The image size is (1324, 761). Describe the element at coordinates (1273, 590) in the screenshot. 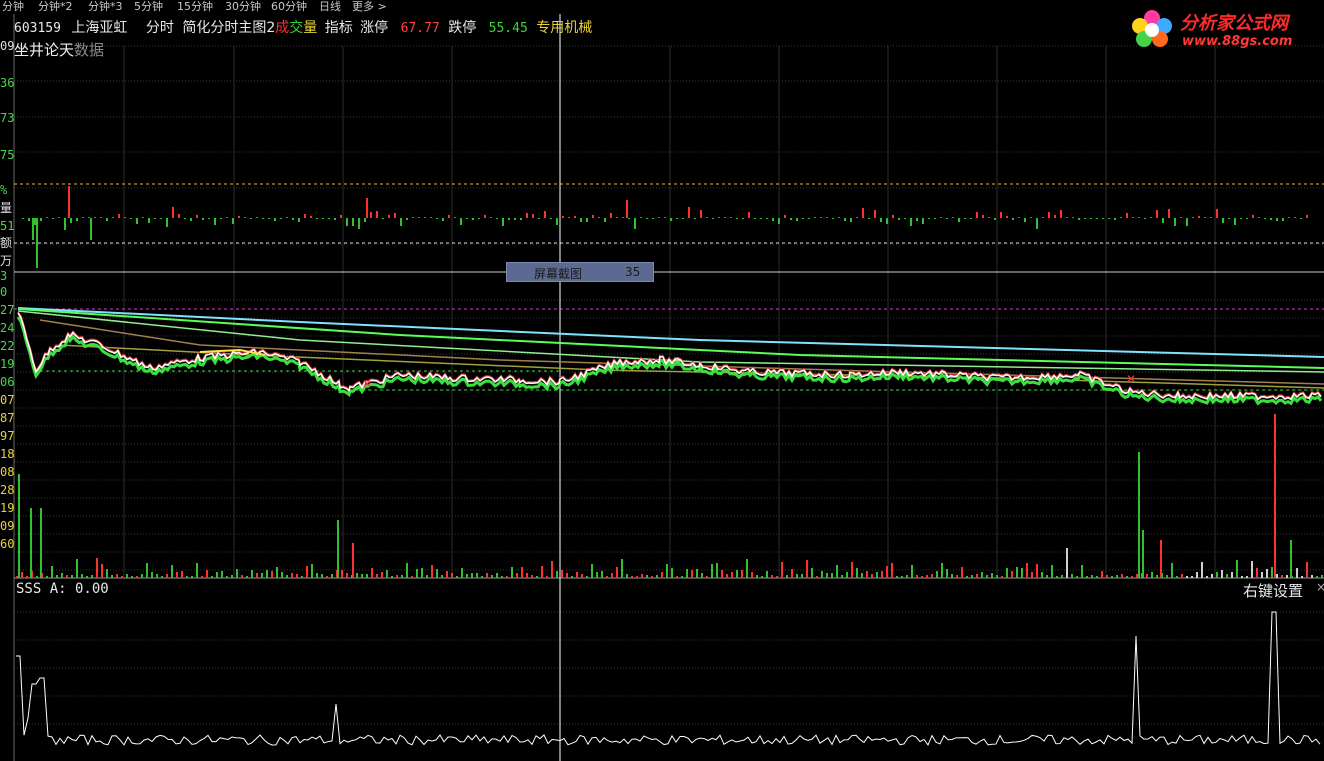

I see `right-click-settings-button: 右键设置` at that location.